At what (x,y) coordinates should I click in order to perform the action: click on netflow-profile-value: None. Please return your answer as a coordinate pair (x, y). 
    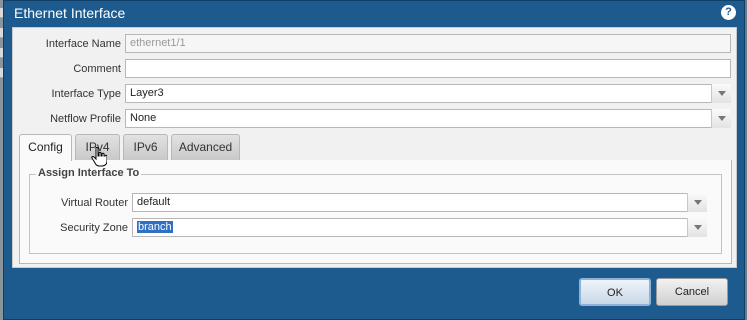
    Looking at the image, I should click on (143, 118).